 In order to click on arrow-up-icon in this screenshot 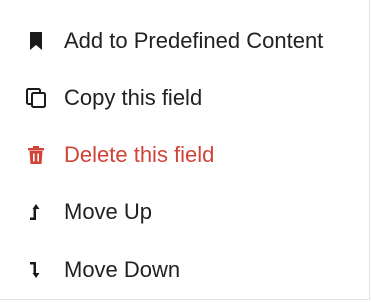, I will do `click(36, 212)`.